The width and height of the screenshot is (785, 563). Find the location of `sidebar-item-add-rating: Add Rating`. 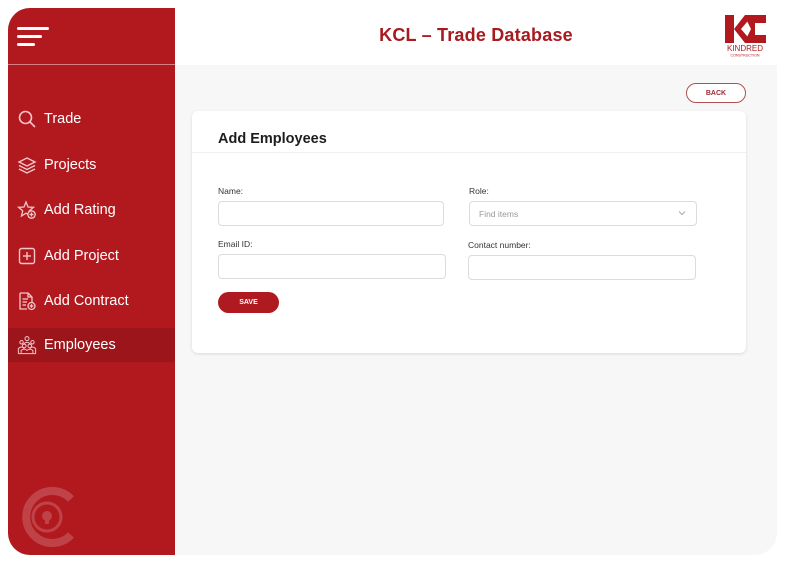

sidebar-item-add-rating: Add Rating is located at coordinates (91, 210).